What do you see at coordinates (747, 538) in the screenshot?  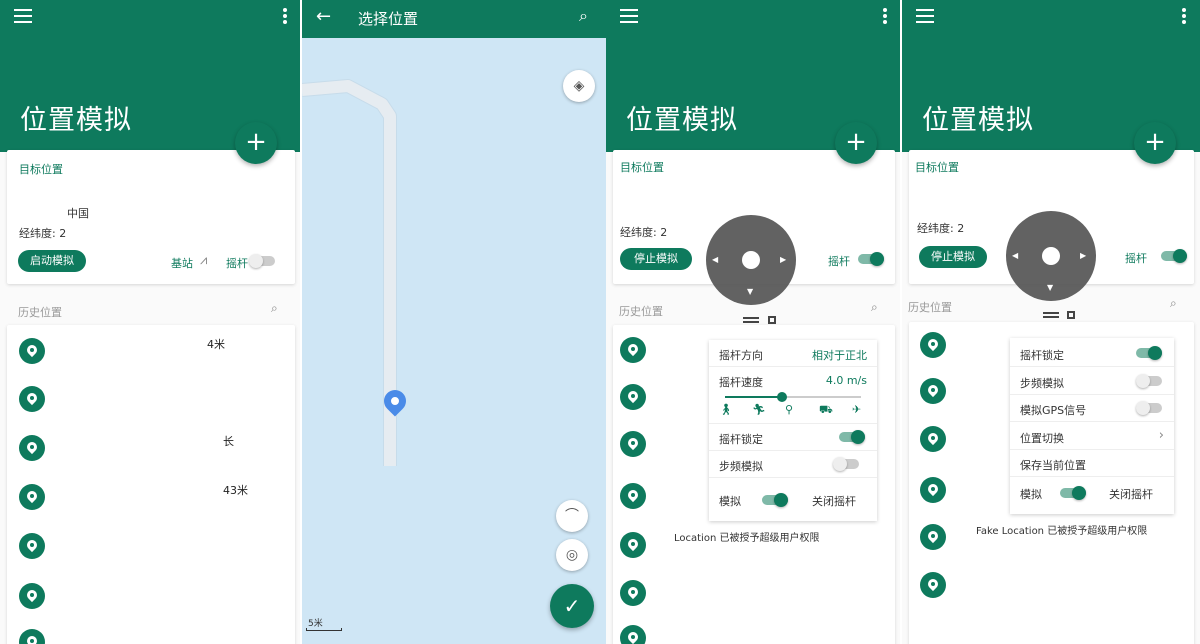 I see `status-message: Location 已被授予超级用户权限` at bounding box center [747, 538].